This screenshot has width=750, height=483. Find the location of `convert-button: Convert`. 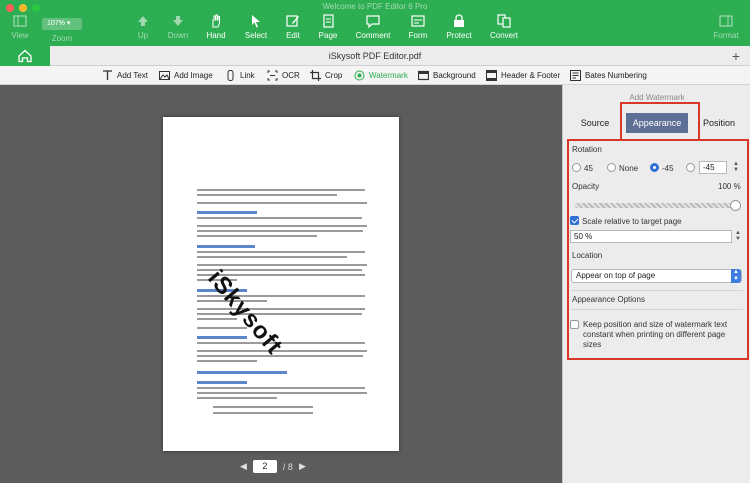

convert-button: Convert is located at coordinates (504, 27).